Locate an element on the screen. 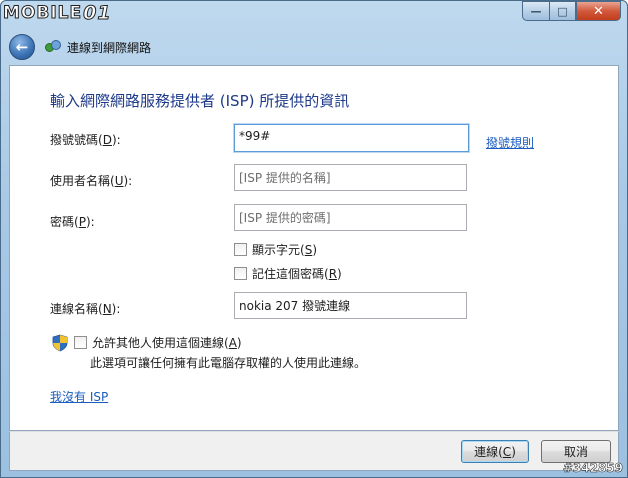 The image size is (628, 478). dial-number-field: *99# is located at coordinates (351, 138).